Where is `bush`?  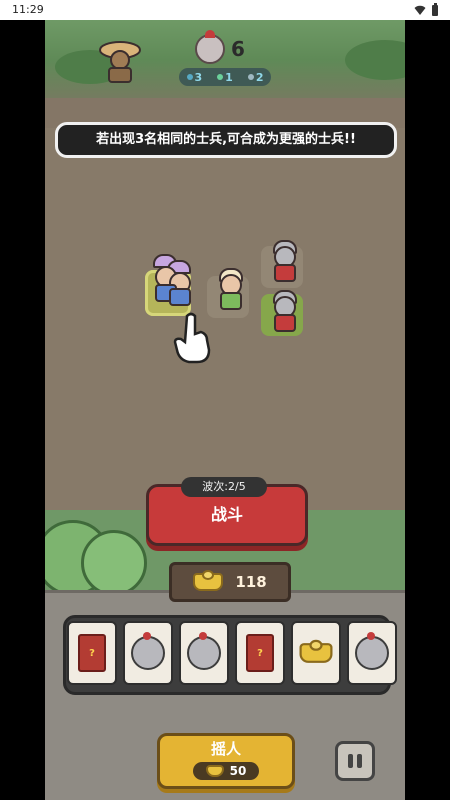 bush is located at coordinates (375, 60).